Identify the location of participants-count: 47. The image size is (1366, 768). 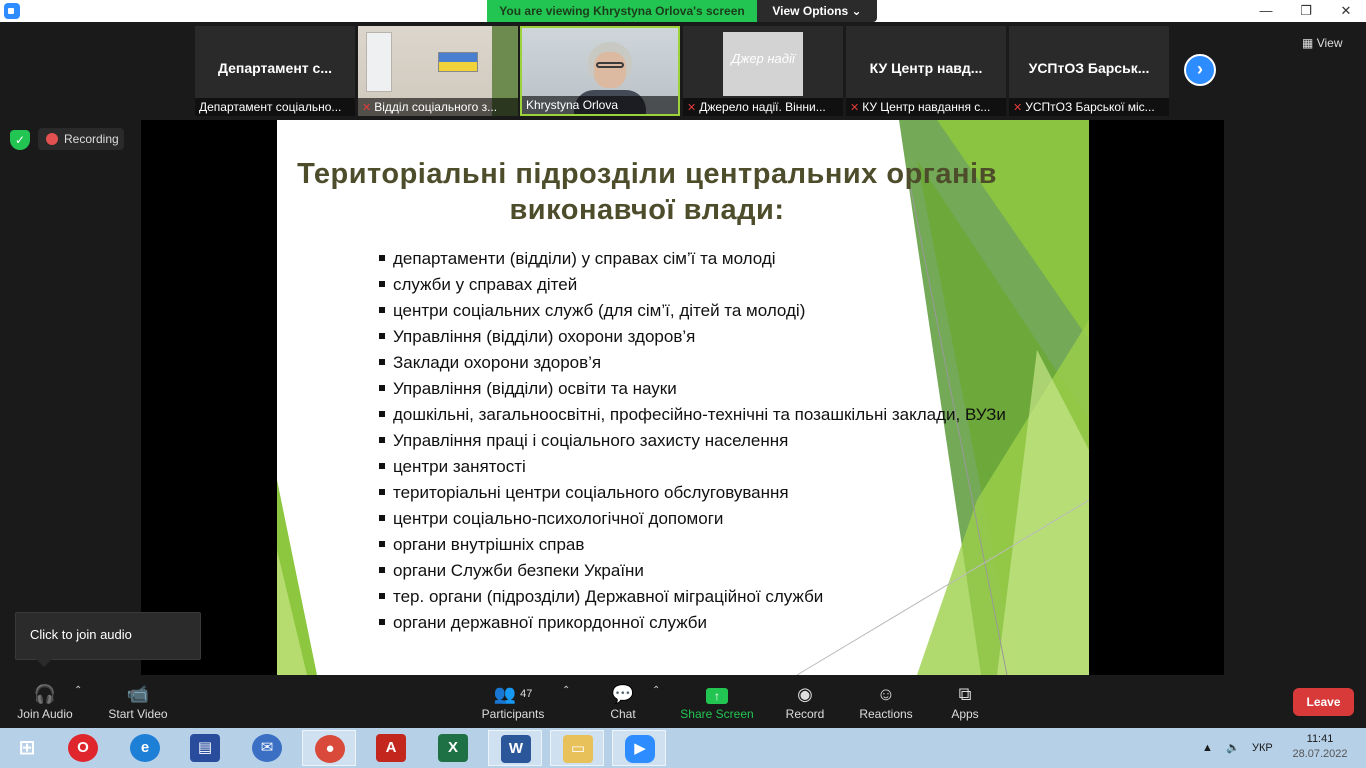
(526, 694).